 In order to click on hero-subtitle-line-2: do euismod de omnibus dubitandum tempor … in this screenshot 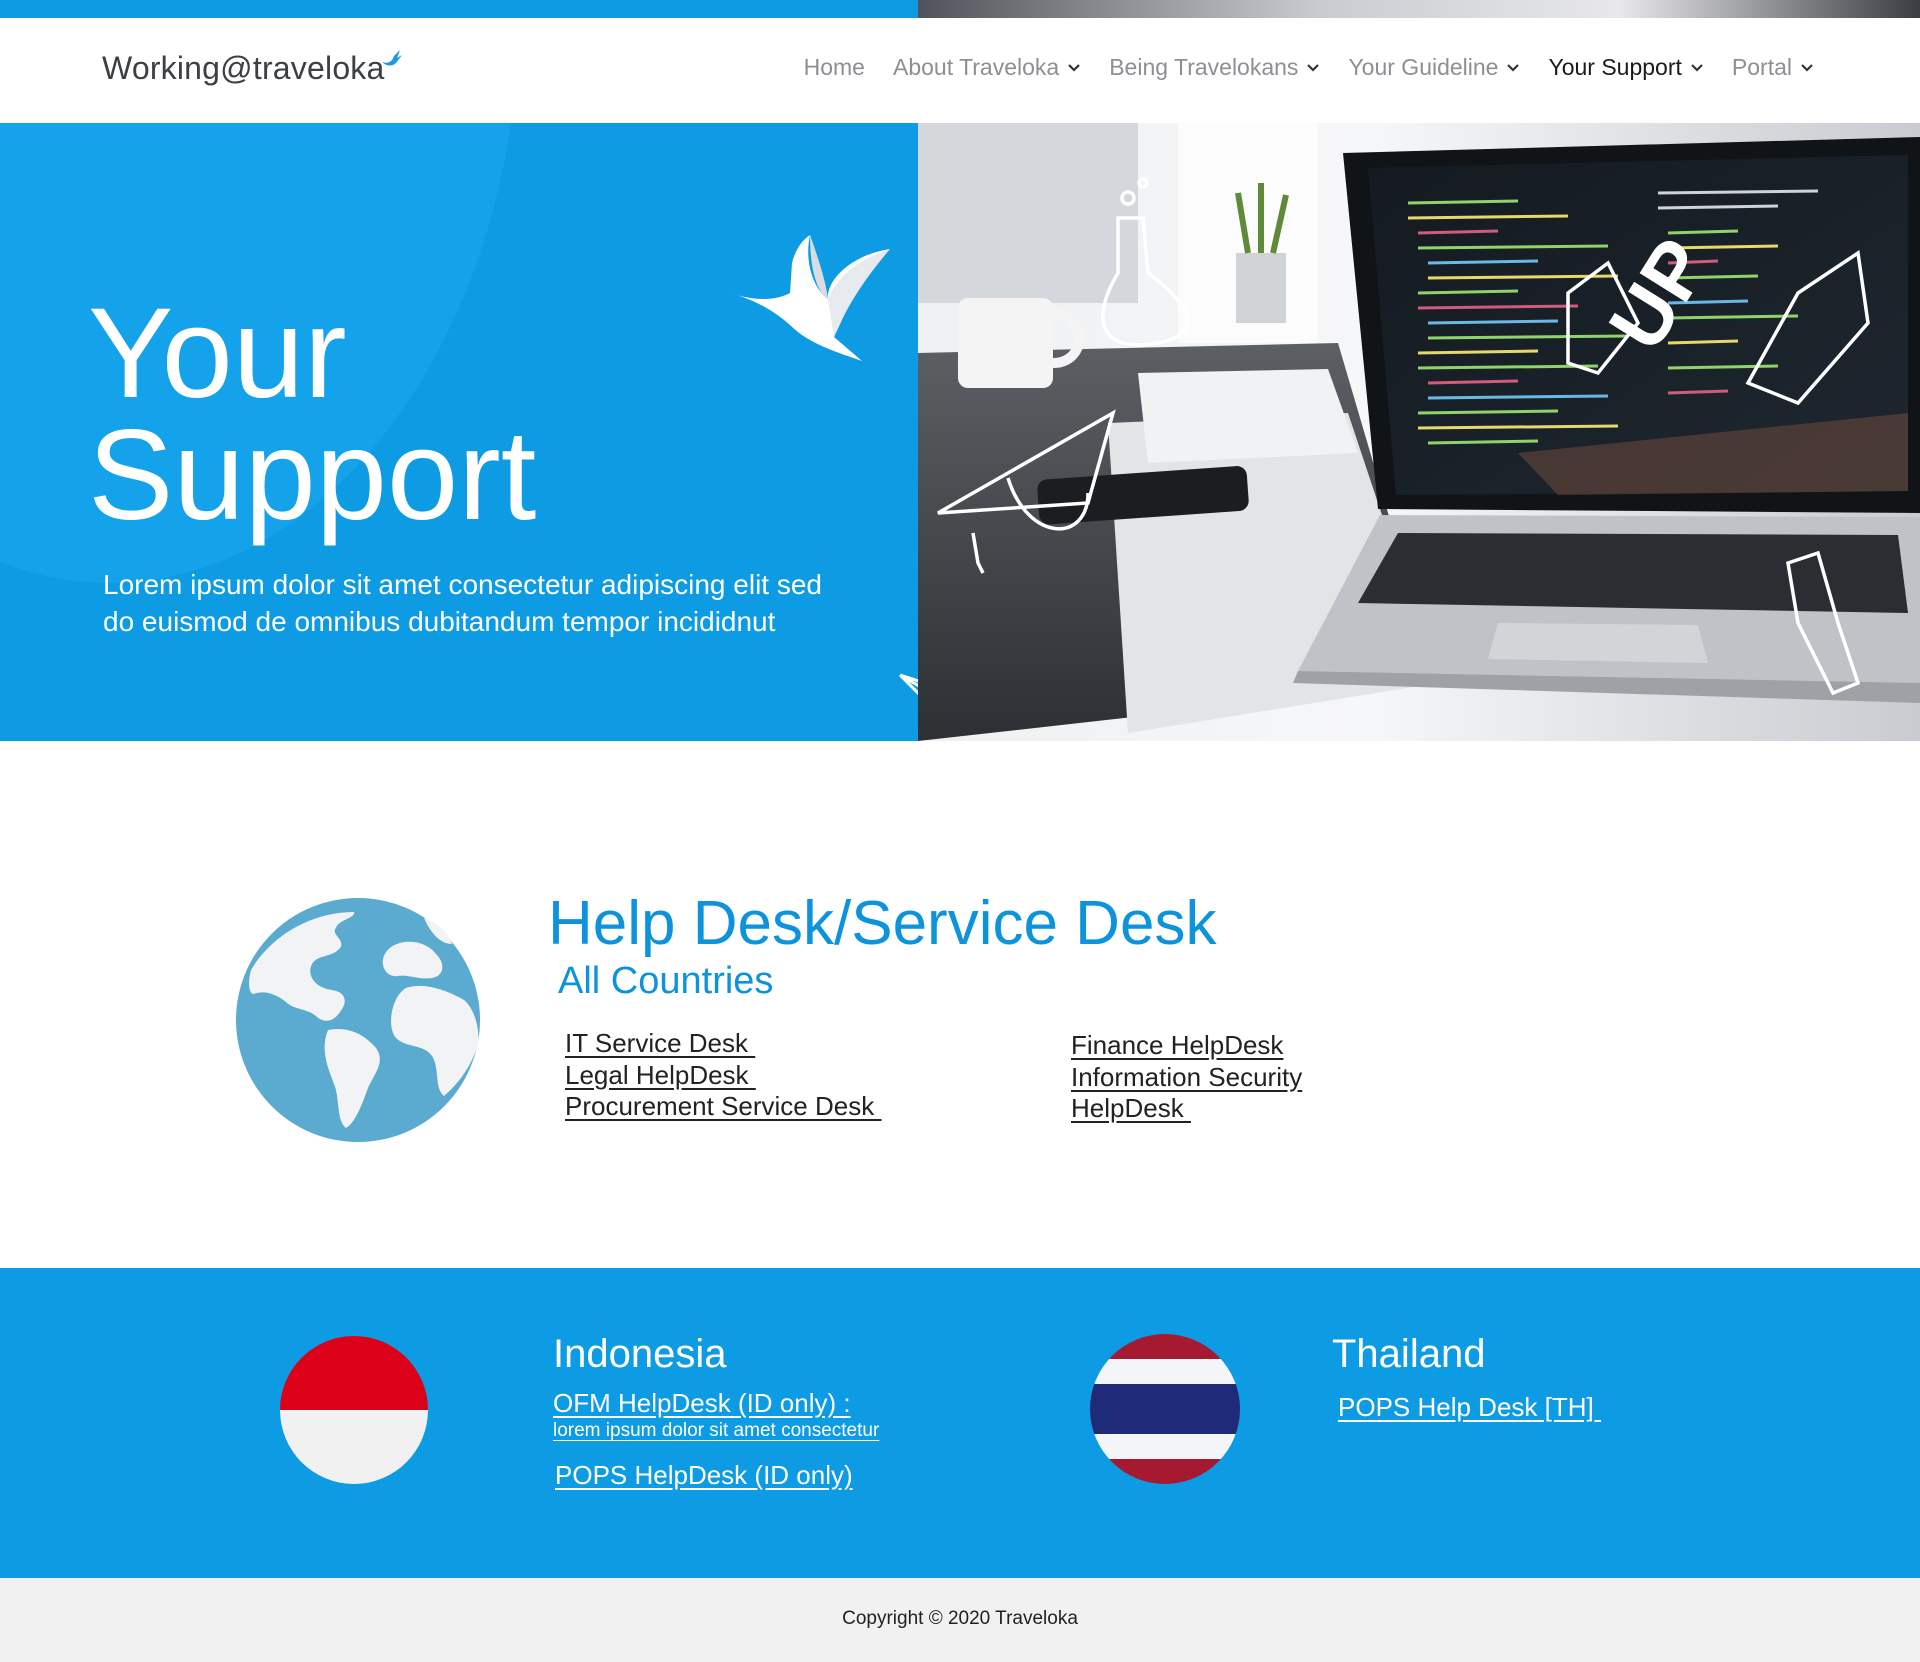, I will do `click(439, 621)`.